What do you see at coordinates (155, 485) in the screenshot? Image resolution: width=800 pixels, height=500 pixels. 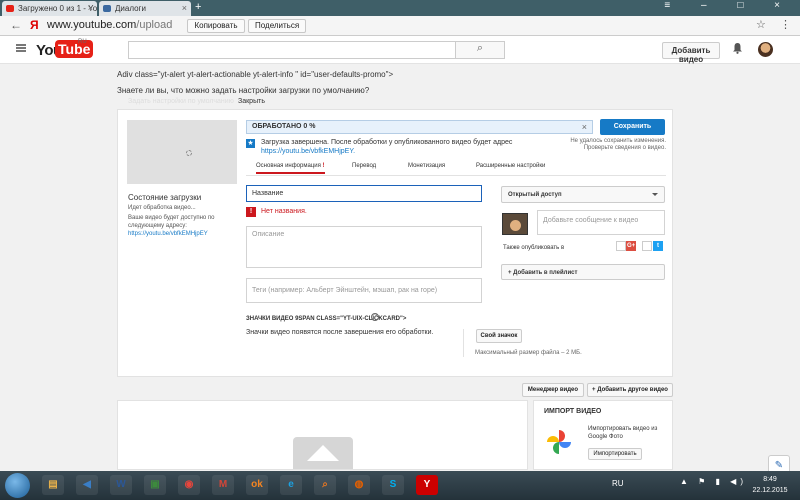 I see `terminal-app-icon: ▣` at bounding box center [155, 485].